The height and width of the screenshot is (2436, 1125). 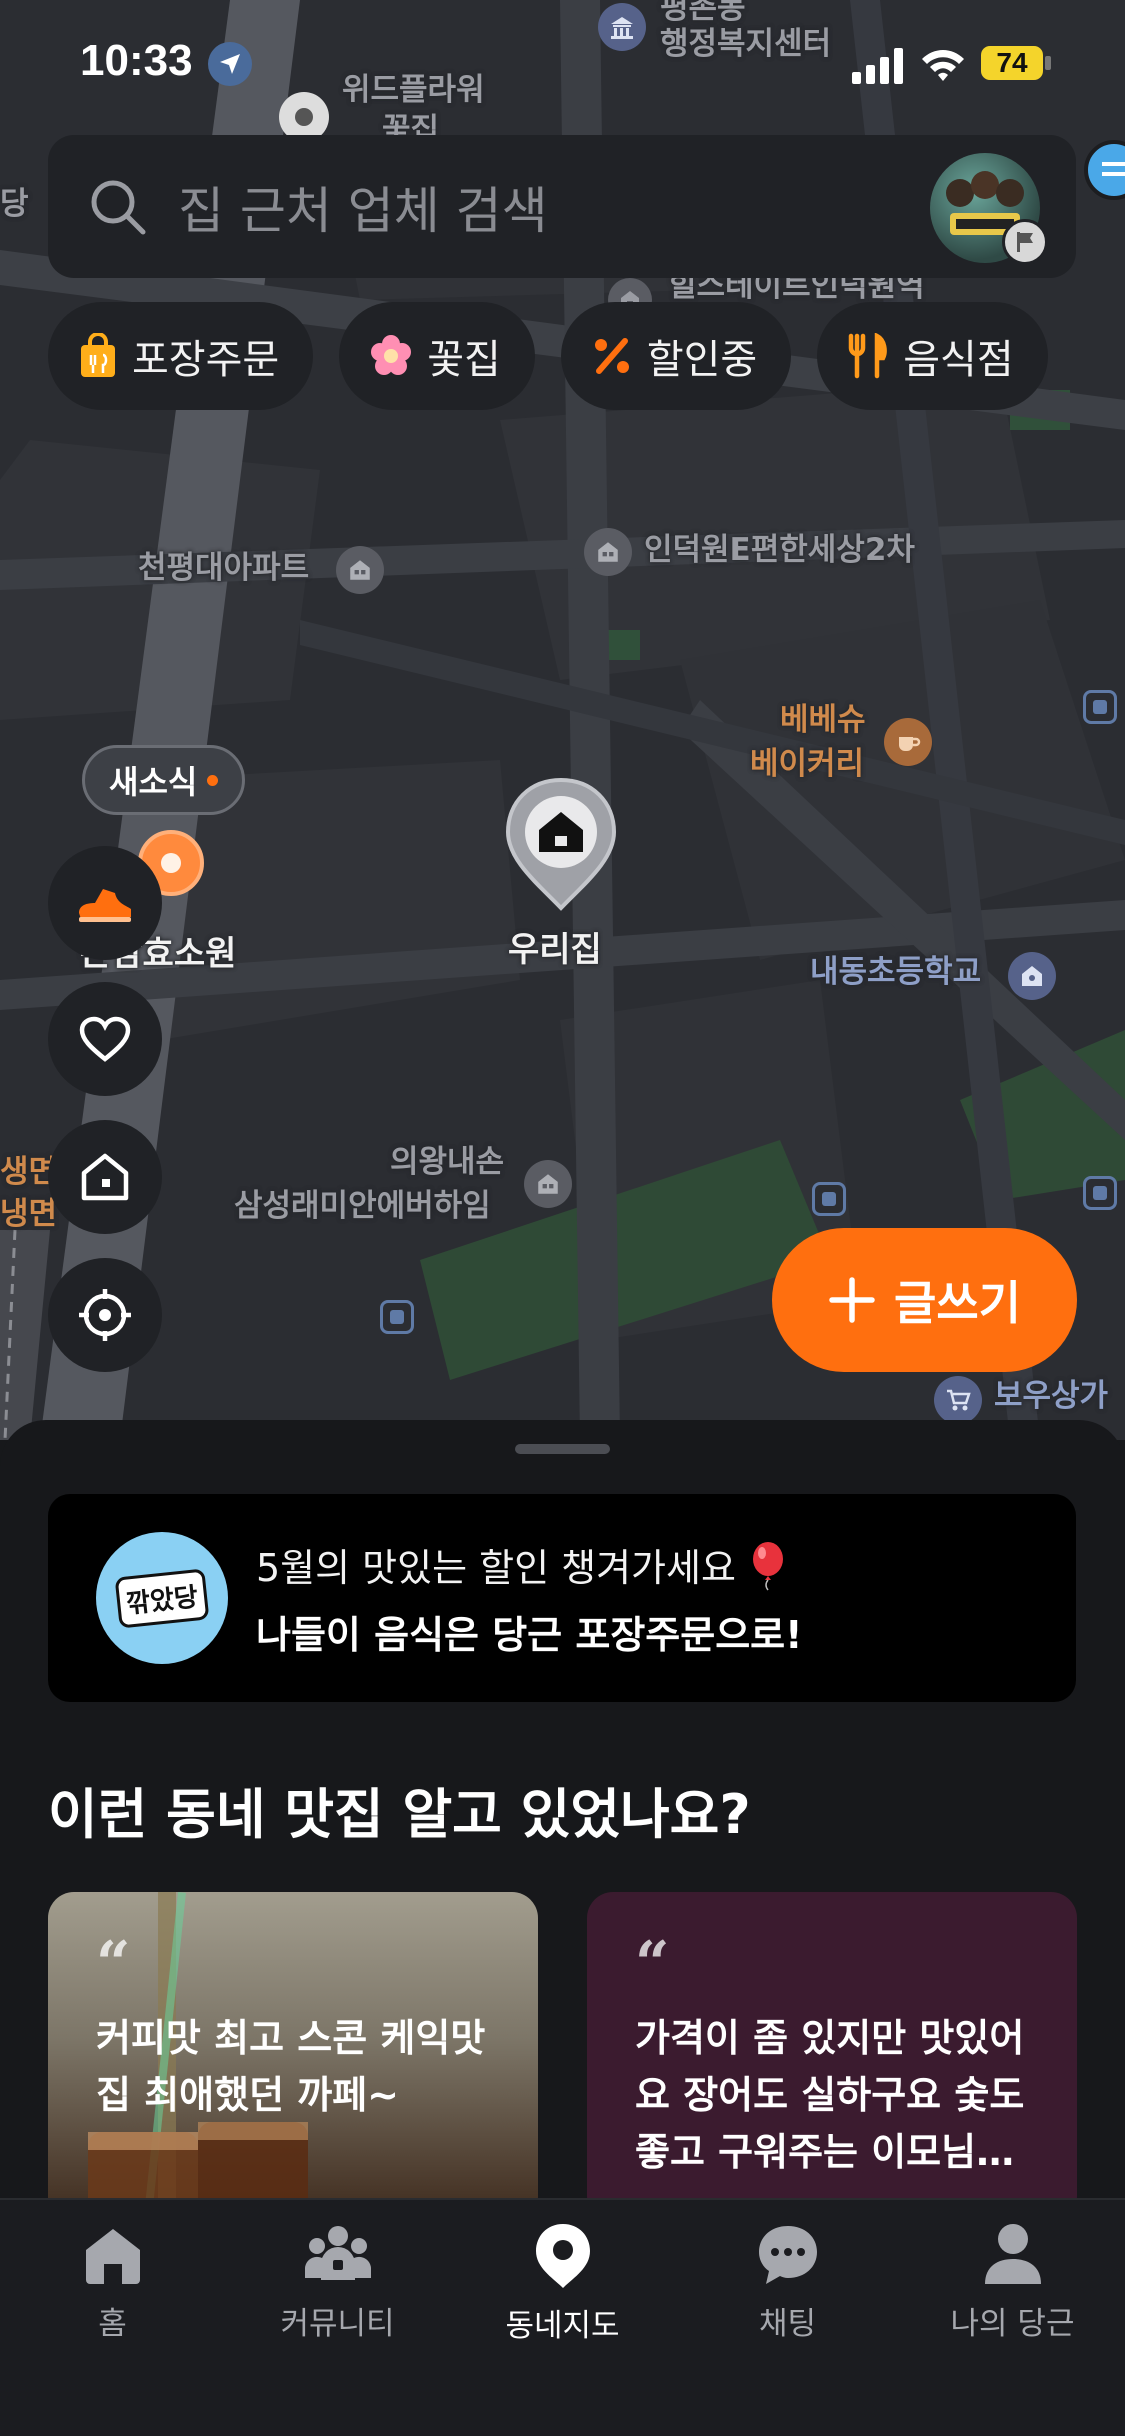 I want to click on sheet-drag-handle, so click(x=562, y=1449).